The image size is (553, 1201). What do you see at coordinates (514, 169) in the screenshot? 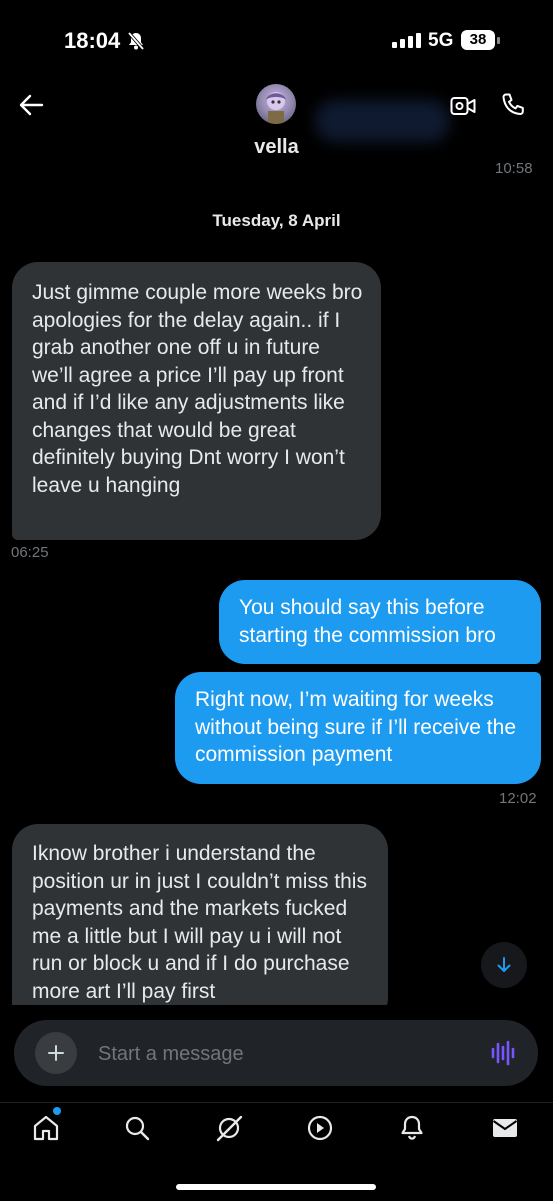
I see `previous-timestamp: 10:58` at bounding box center [514, 169].